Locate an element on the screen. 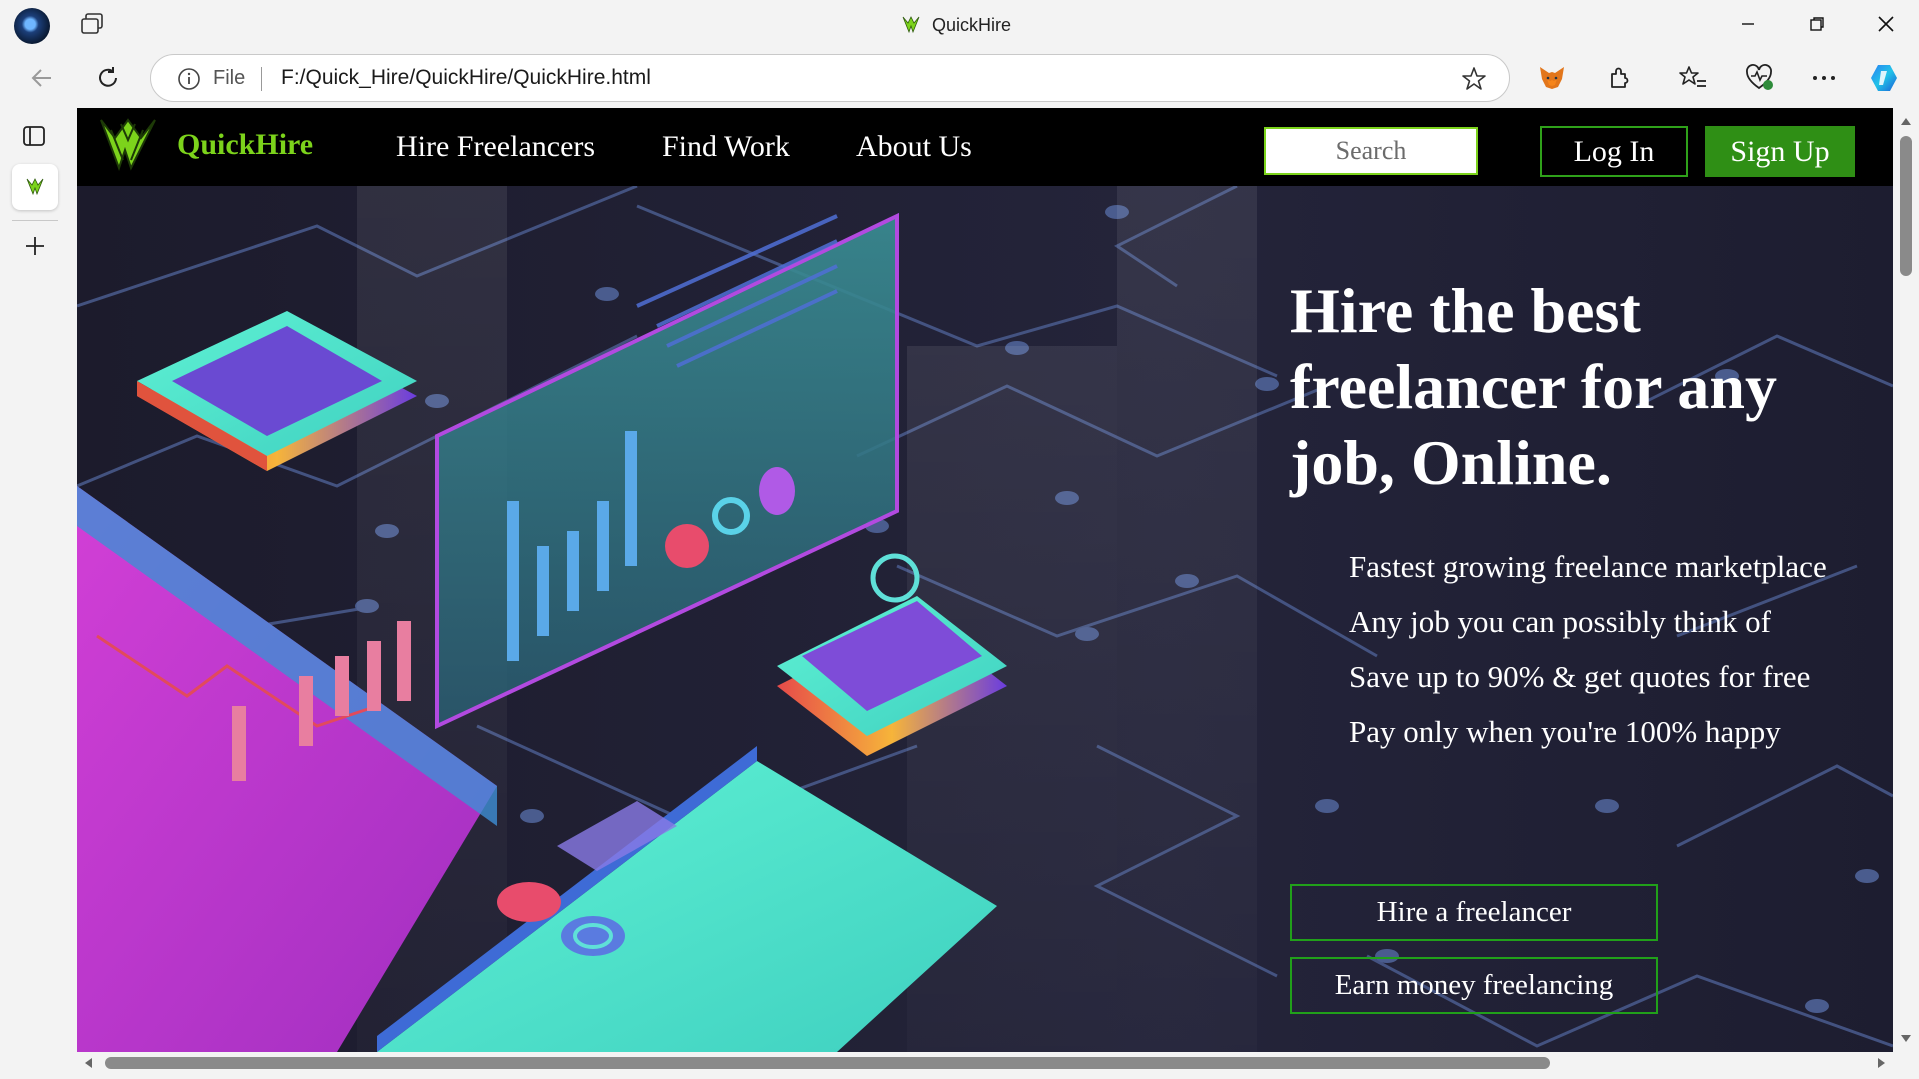 Image resolution: width=1919 pixels, height=1079 pixels. earn-money-button: Earn money freelancing is located at coordinates (1474, 985).